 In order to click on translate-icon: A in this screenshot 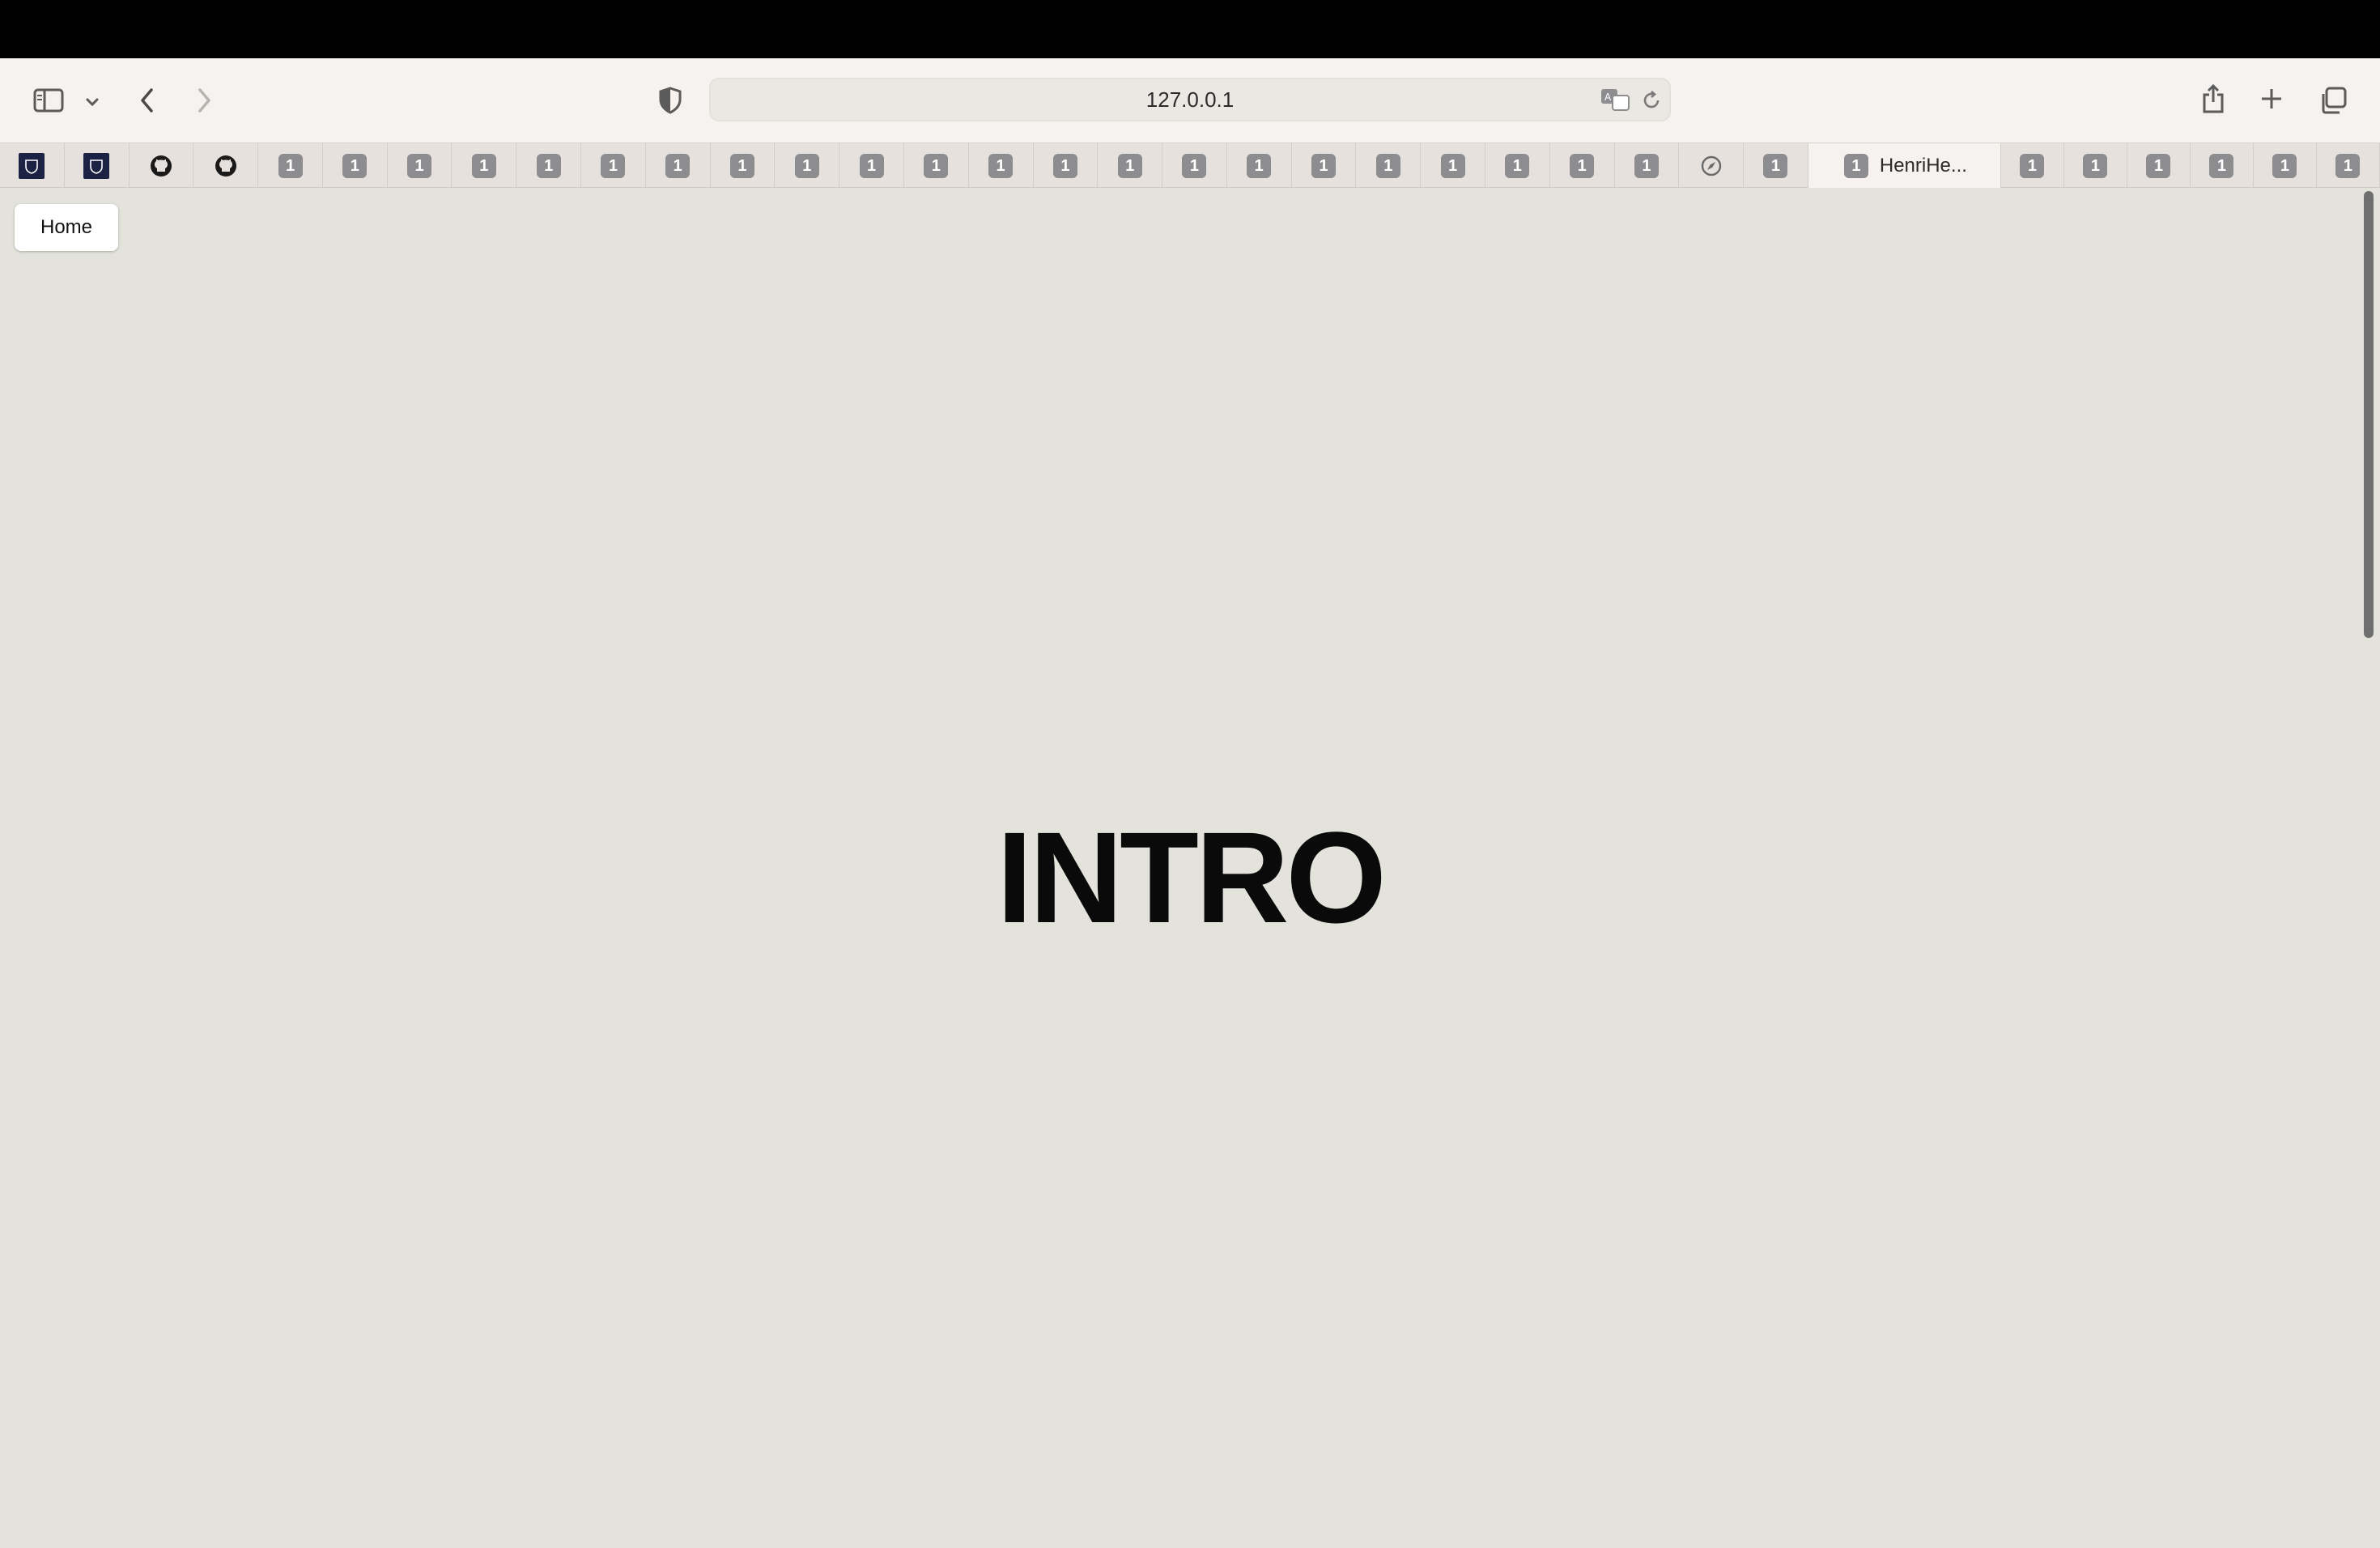, I will do `click(1615, 100)`.